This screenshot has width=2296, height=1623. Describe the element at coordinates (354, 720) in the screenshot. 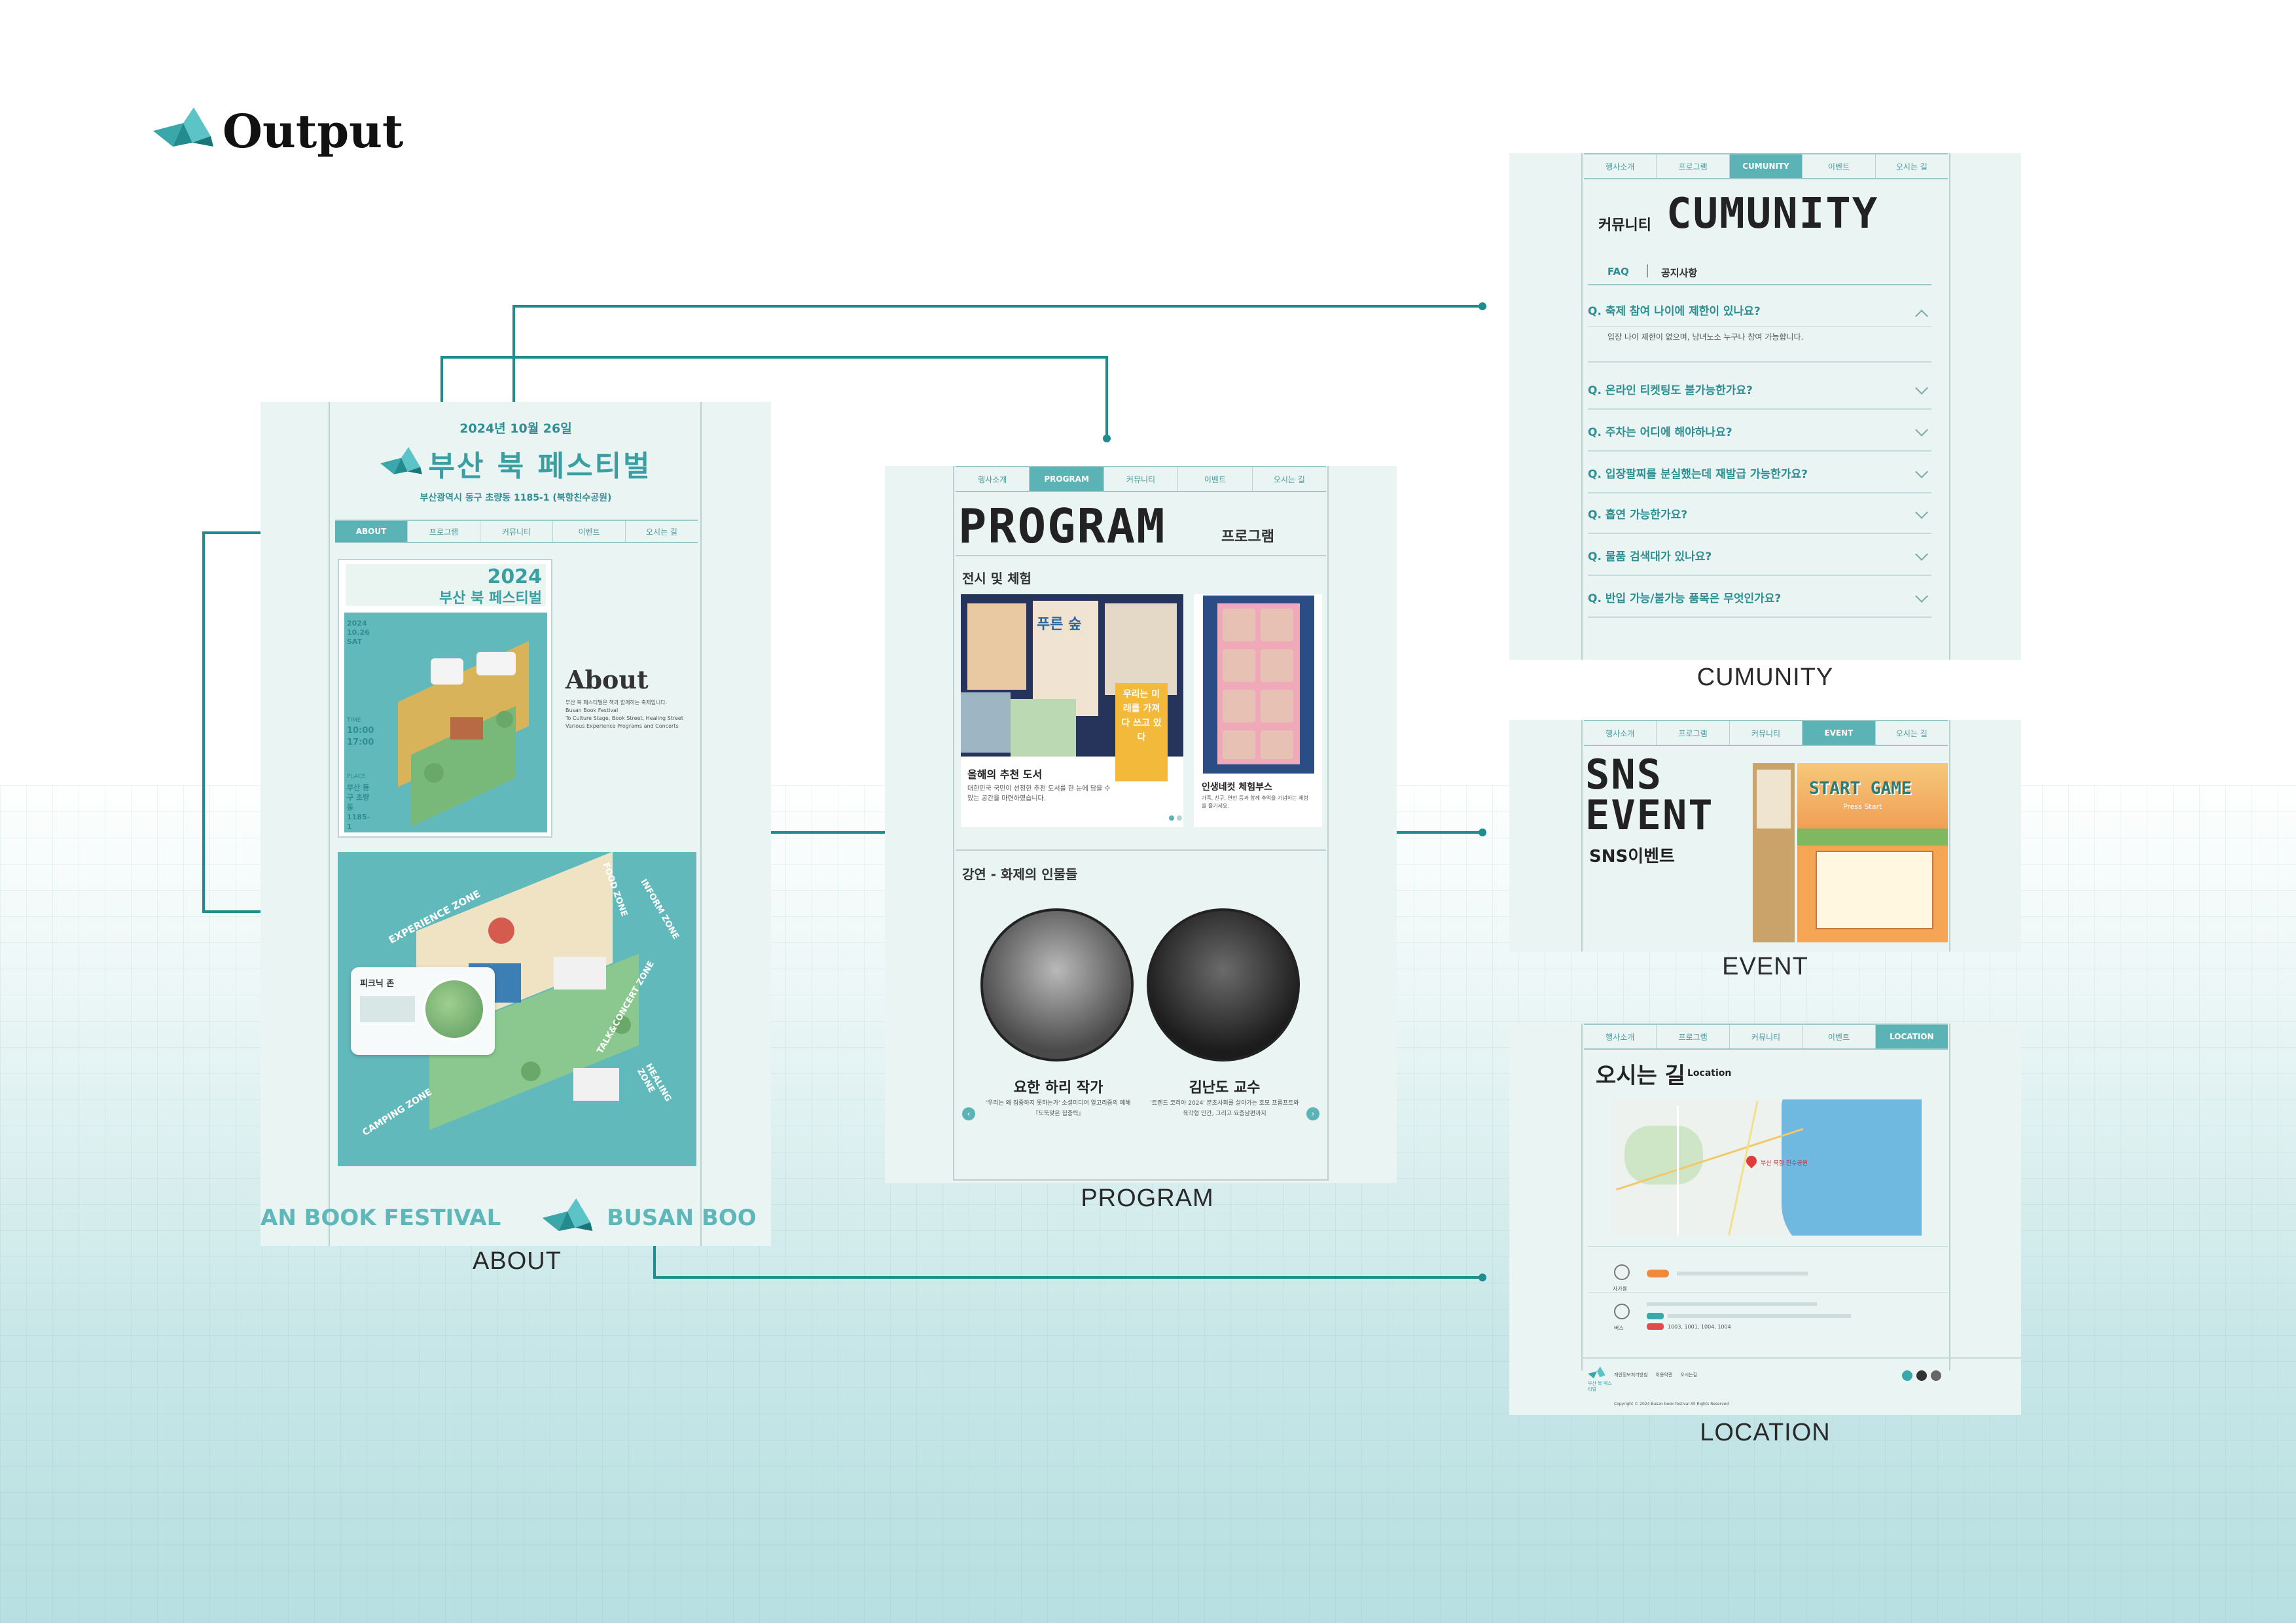

I see `poster-time-label: TIME` at that location.